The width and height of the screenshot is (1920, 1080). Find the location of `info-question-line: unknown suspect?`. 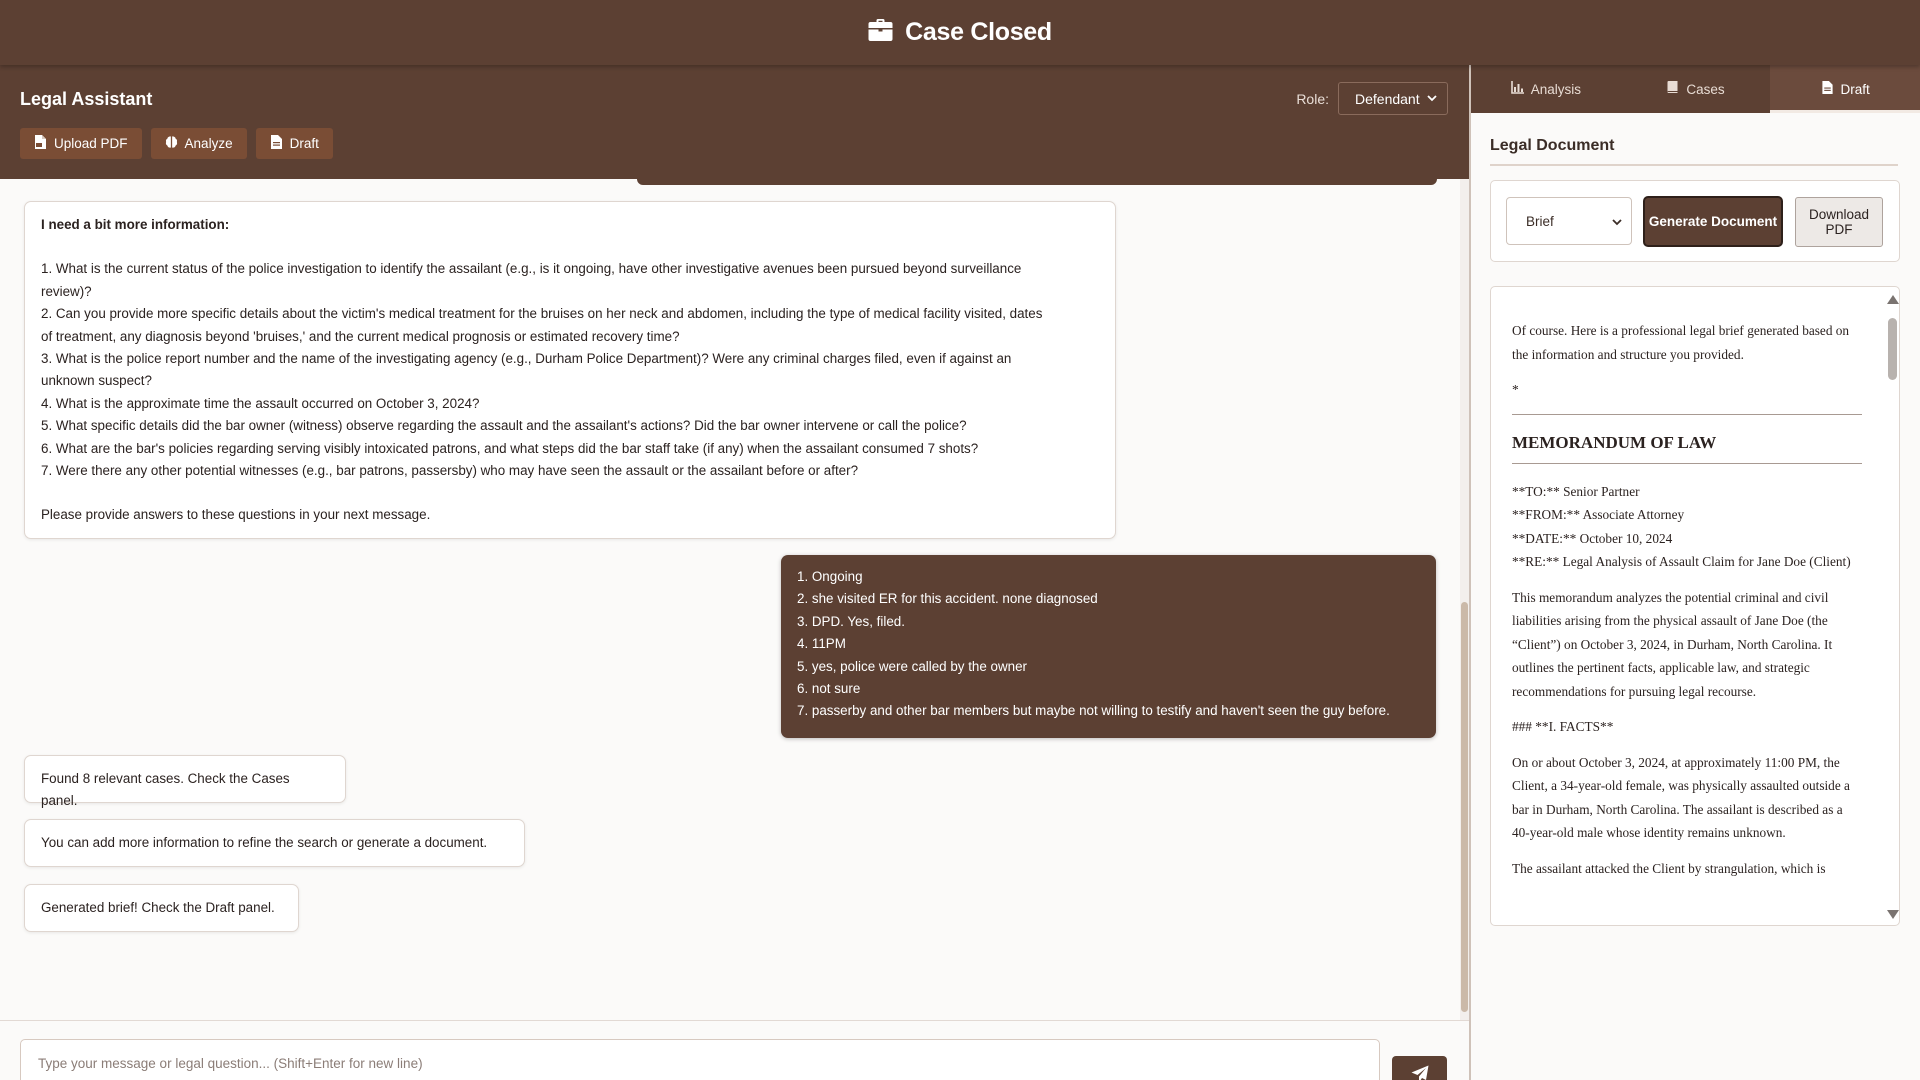

info-question-line: unknown suspect? is located at coordinates (96, 381).